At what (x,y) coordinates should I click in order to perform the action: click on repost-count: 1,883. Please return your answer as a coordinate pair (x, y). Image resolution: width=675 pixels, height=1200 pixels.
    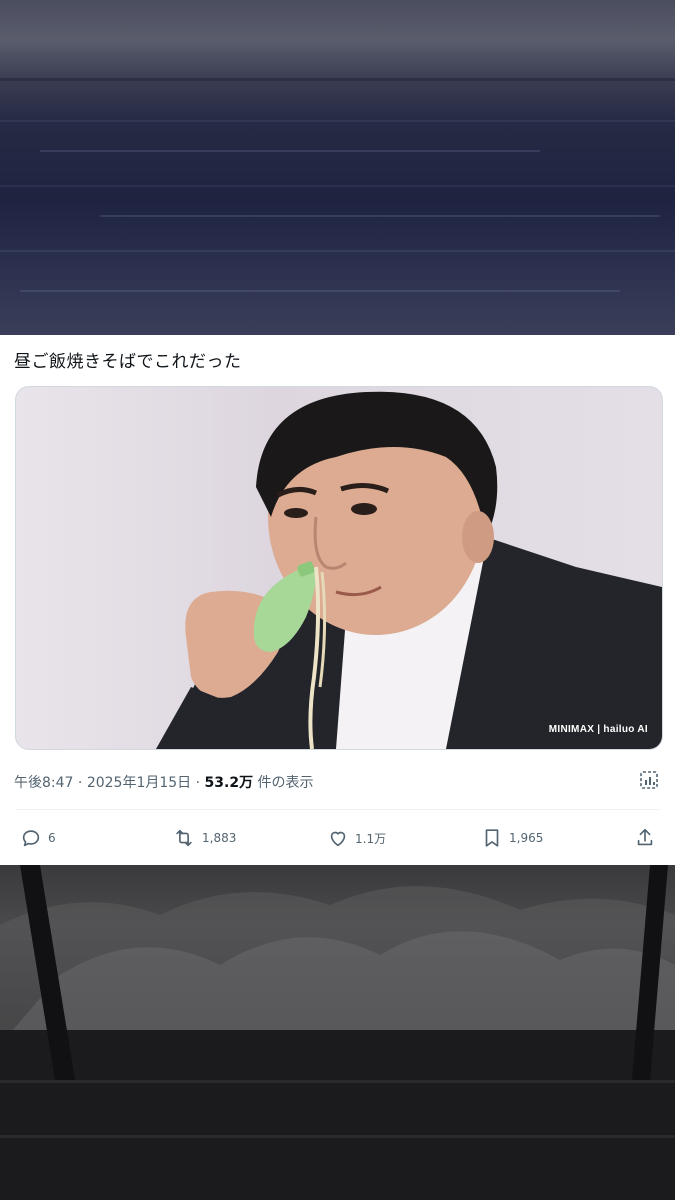
    Looking at the image, I should click on (219, 838).